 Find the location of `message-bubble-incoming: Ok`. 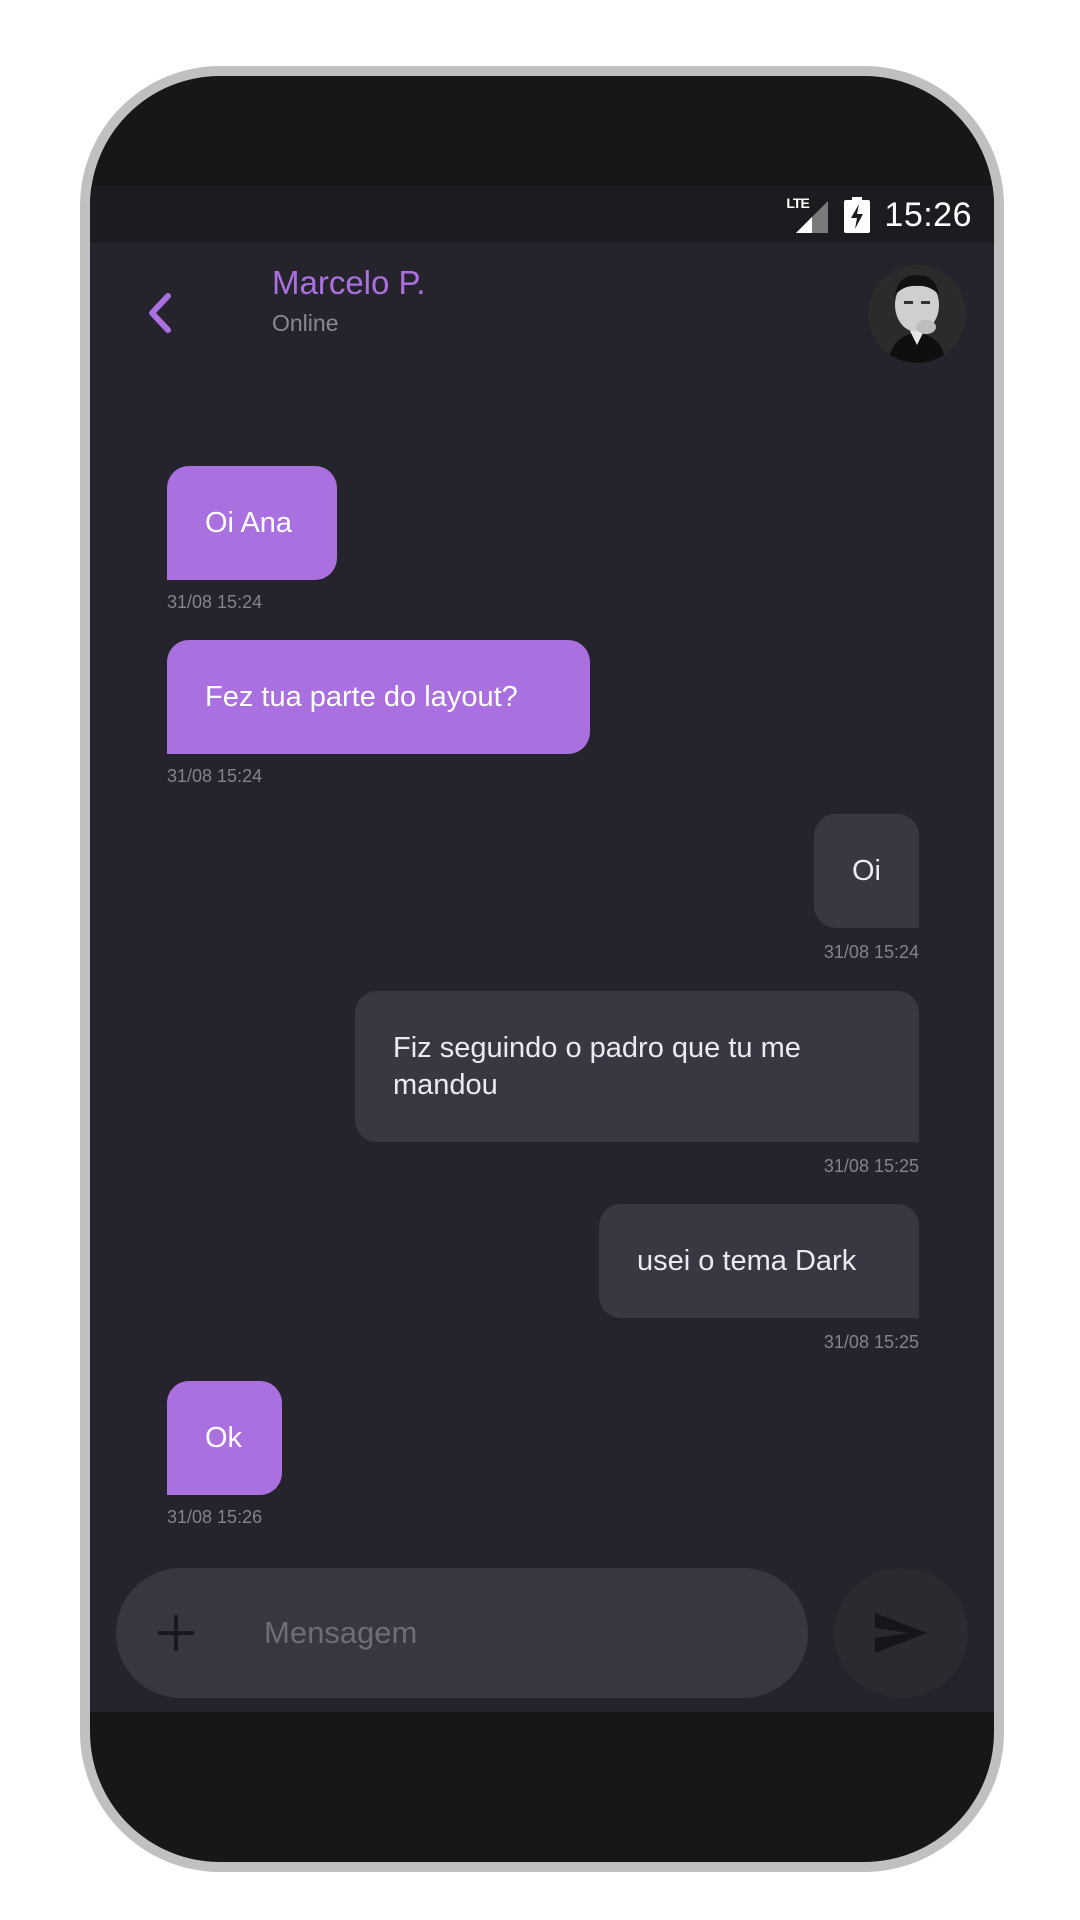

message-bubble-incoming: Ok is located at coordinates (224, 1438).